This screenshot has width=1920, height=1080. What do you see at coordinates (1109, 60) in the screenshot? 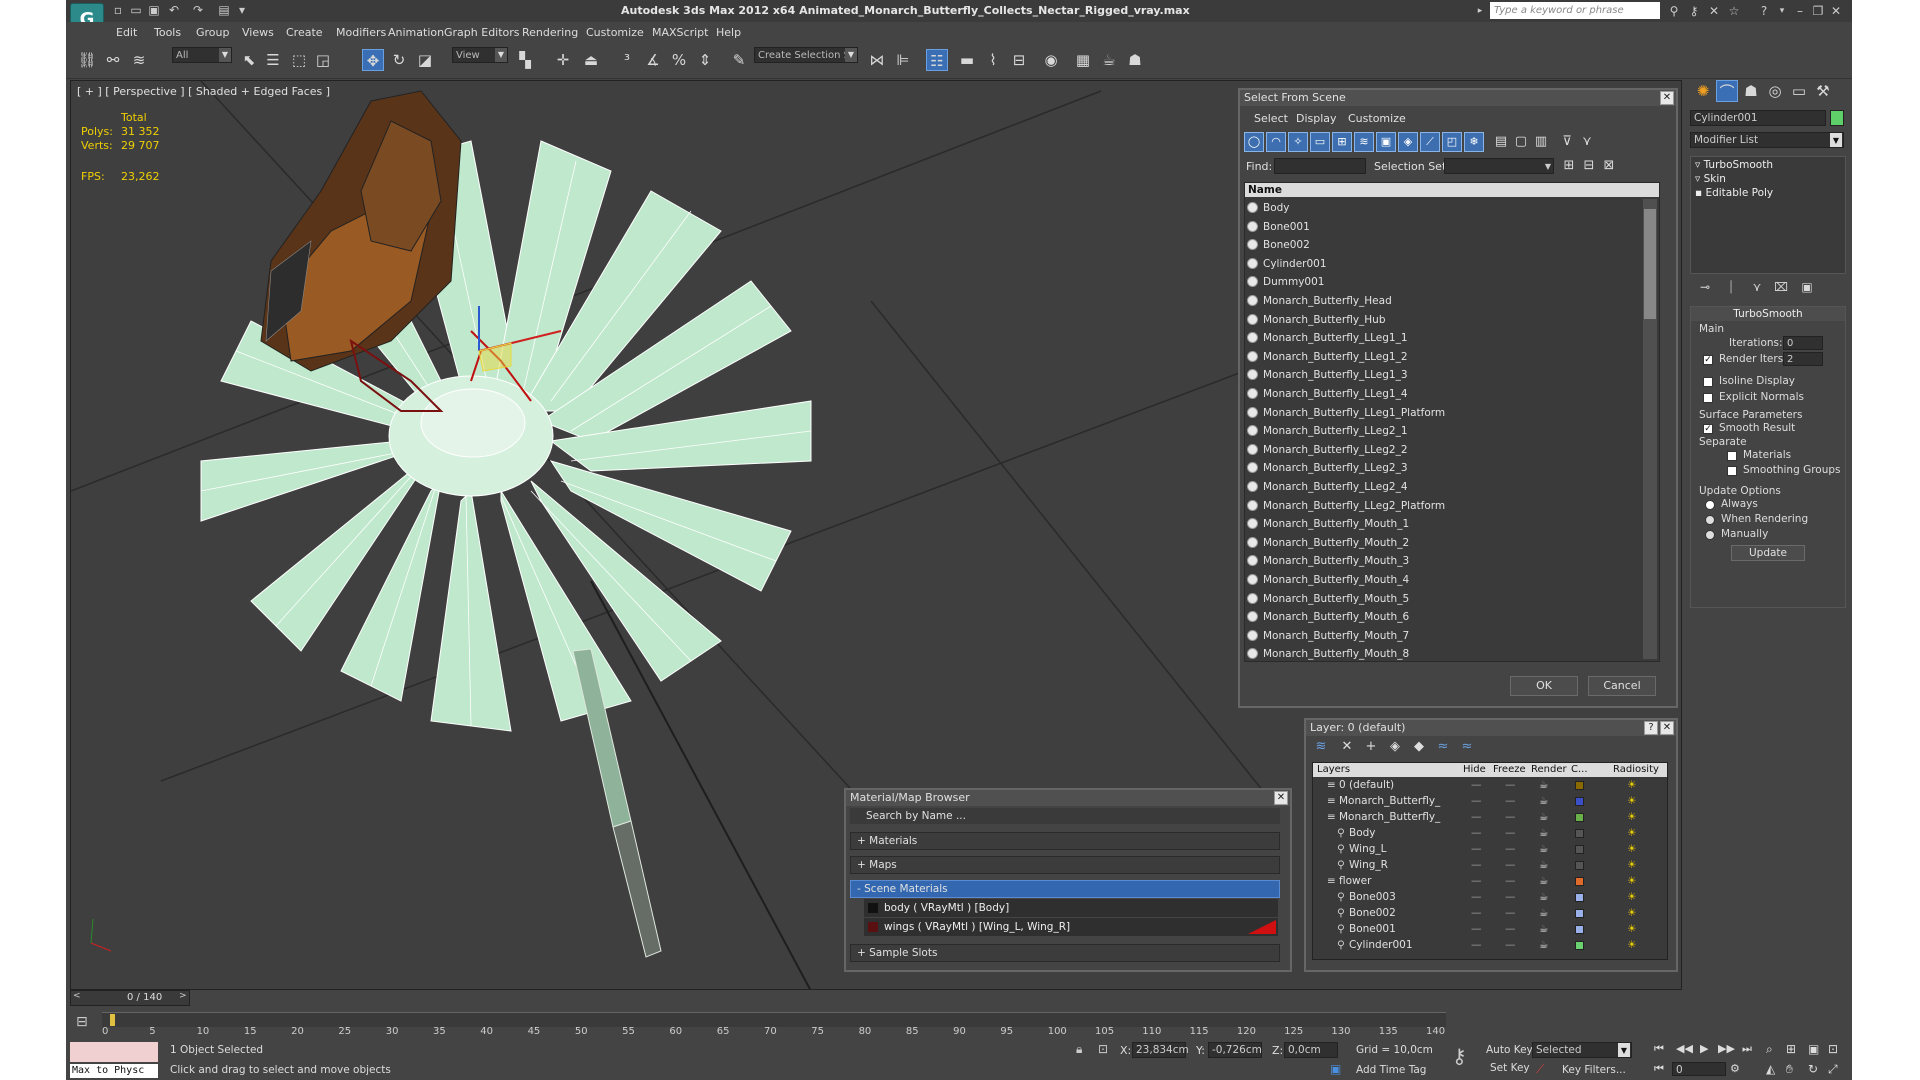
I see `rendered-frame-icon: ☕` at bounding box center [1109, 60].